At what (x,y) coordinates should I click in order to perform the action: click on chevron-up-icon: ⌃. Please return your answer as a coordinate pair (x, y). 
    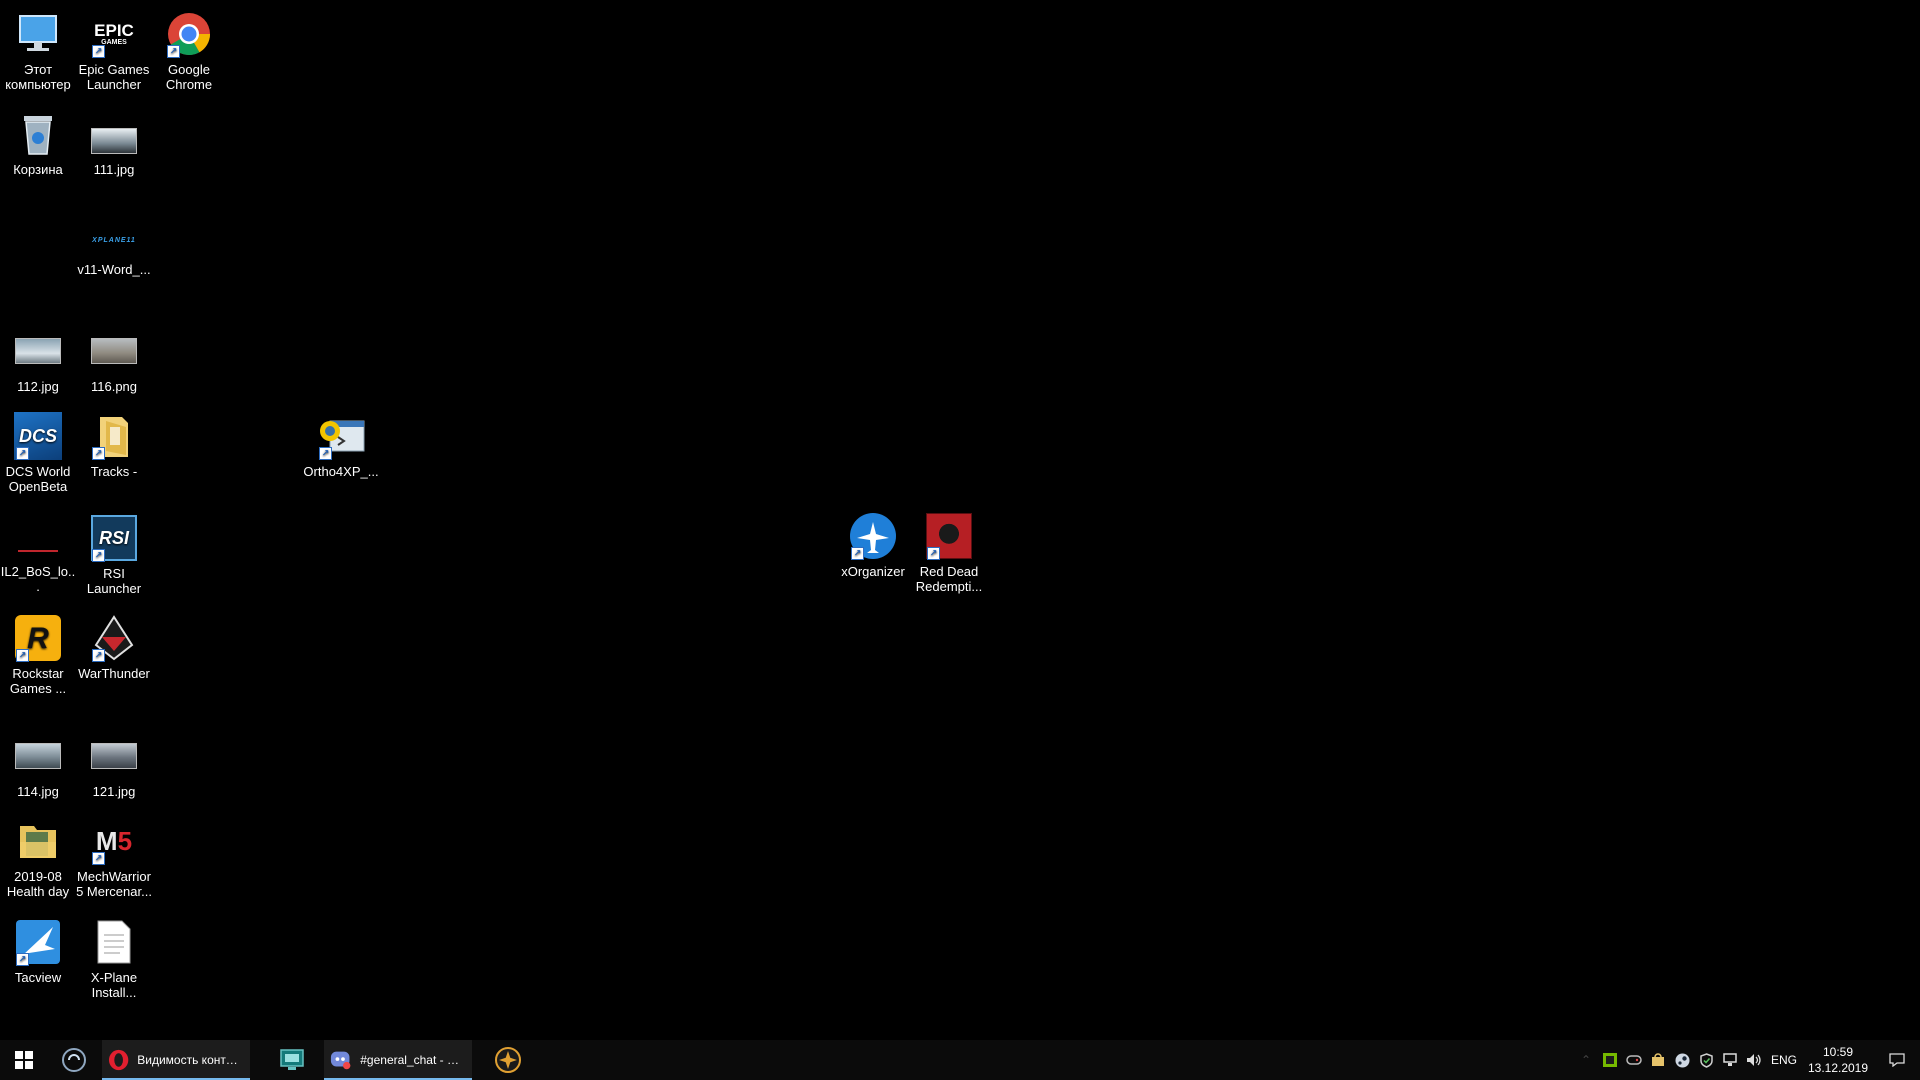
    Looking at the image, I should click on (1586, 1060).